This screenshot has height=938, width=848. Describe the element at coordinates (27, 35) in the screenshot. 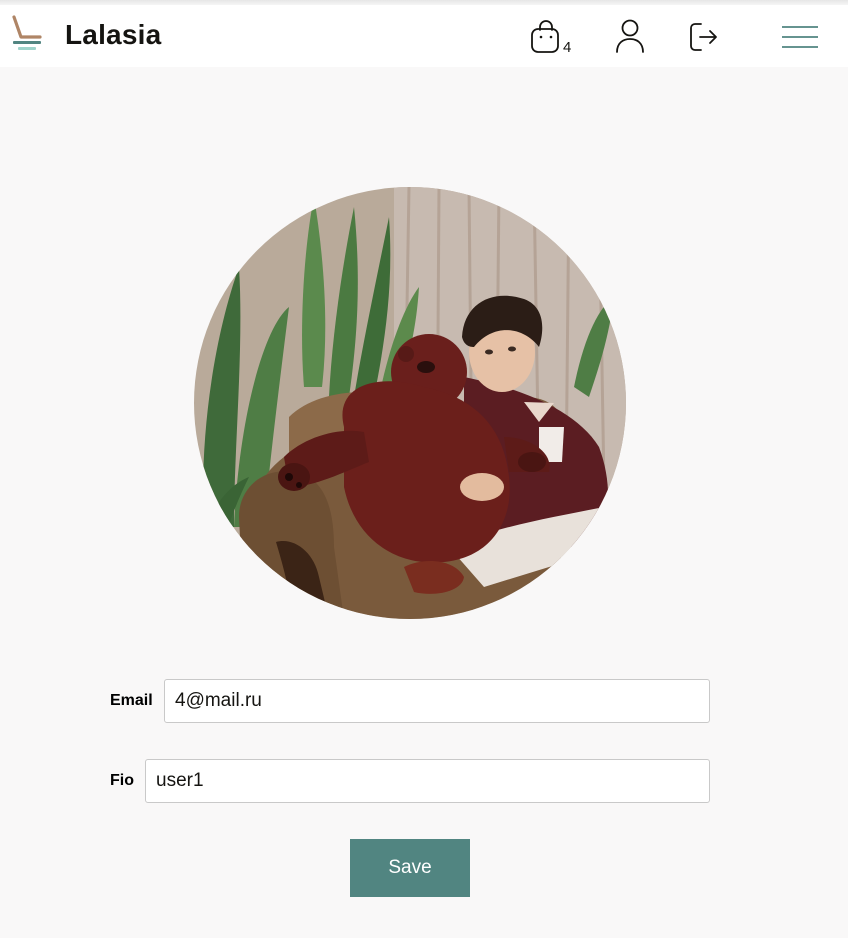

I see `logo-icon` at that location.